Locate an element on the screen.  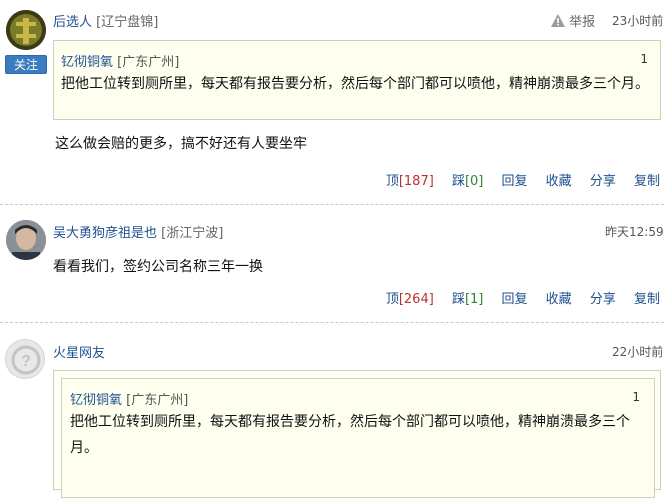
default-avatar: ? is located at coordinates (25, 359).